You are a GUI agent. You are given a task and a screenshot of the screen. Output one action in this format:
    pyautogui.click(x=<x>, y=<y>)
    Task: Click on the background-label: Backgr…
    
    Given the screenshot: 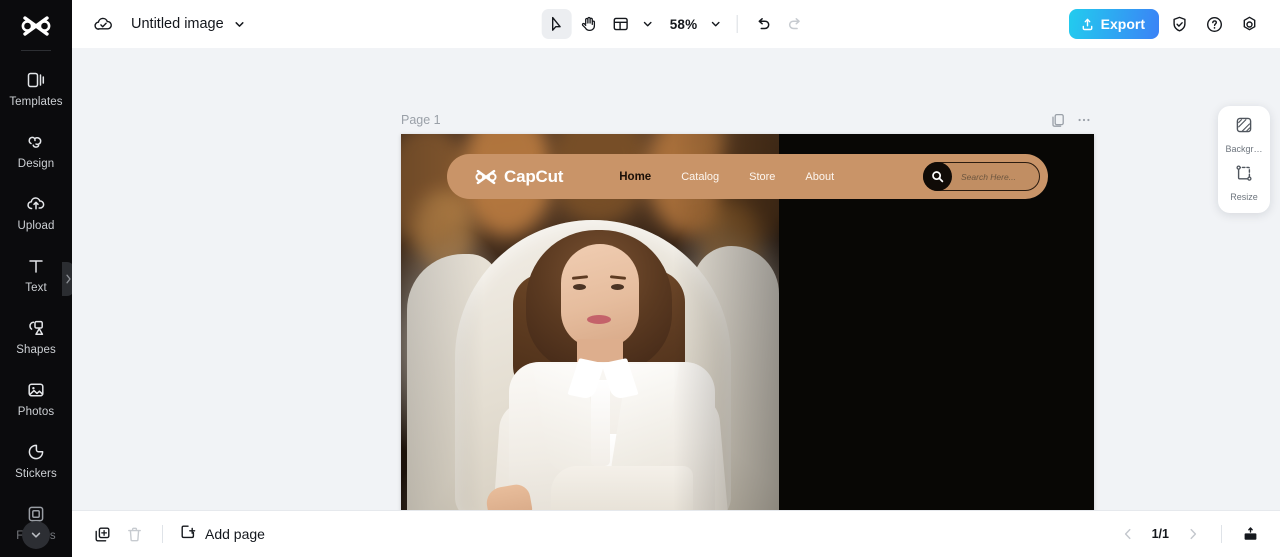 What is the action you would take?
    pyautogui.click(x=1244, y=149)
    